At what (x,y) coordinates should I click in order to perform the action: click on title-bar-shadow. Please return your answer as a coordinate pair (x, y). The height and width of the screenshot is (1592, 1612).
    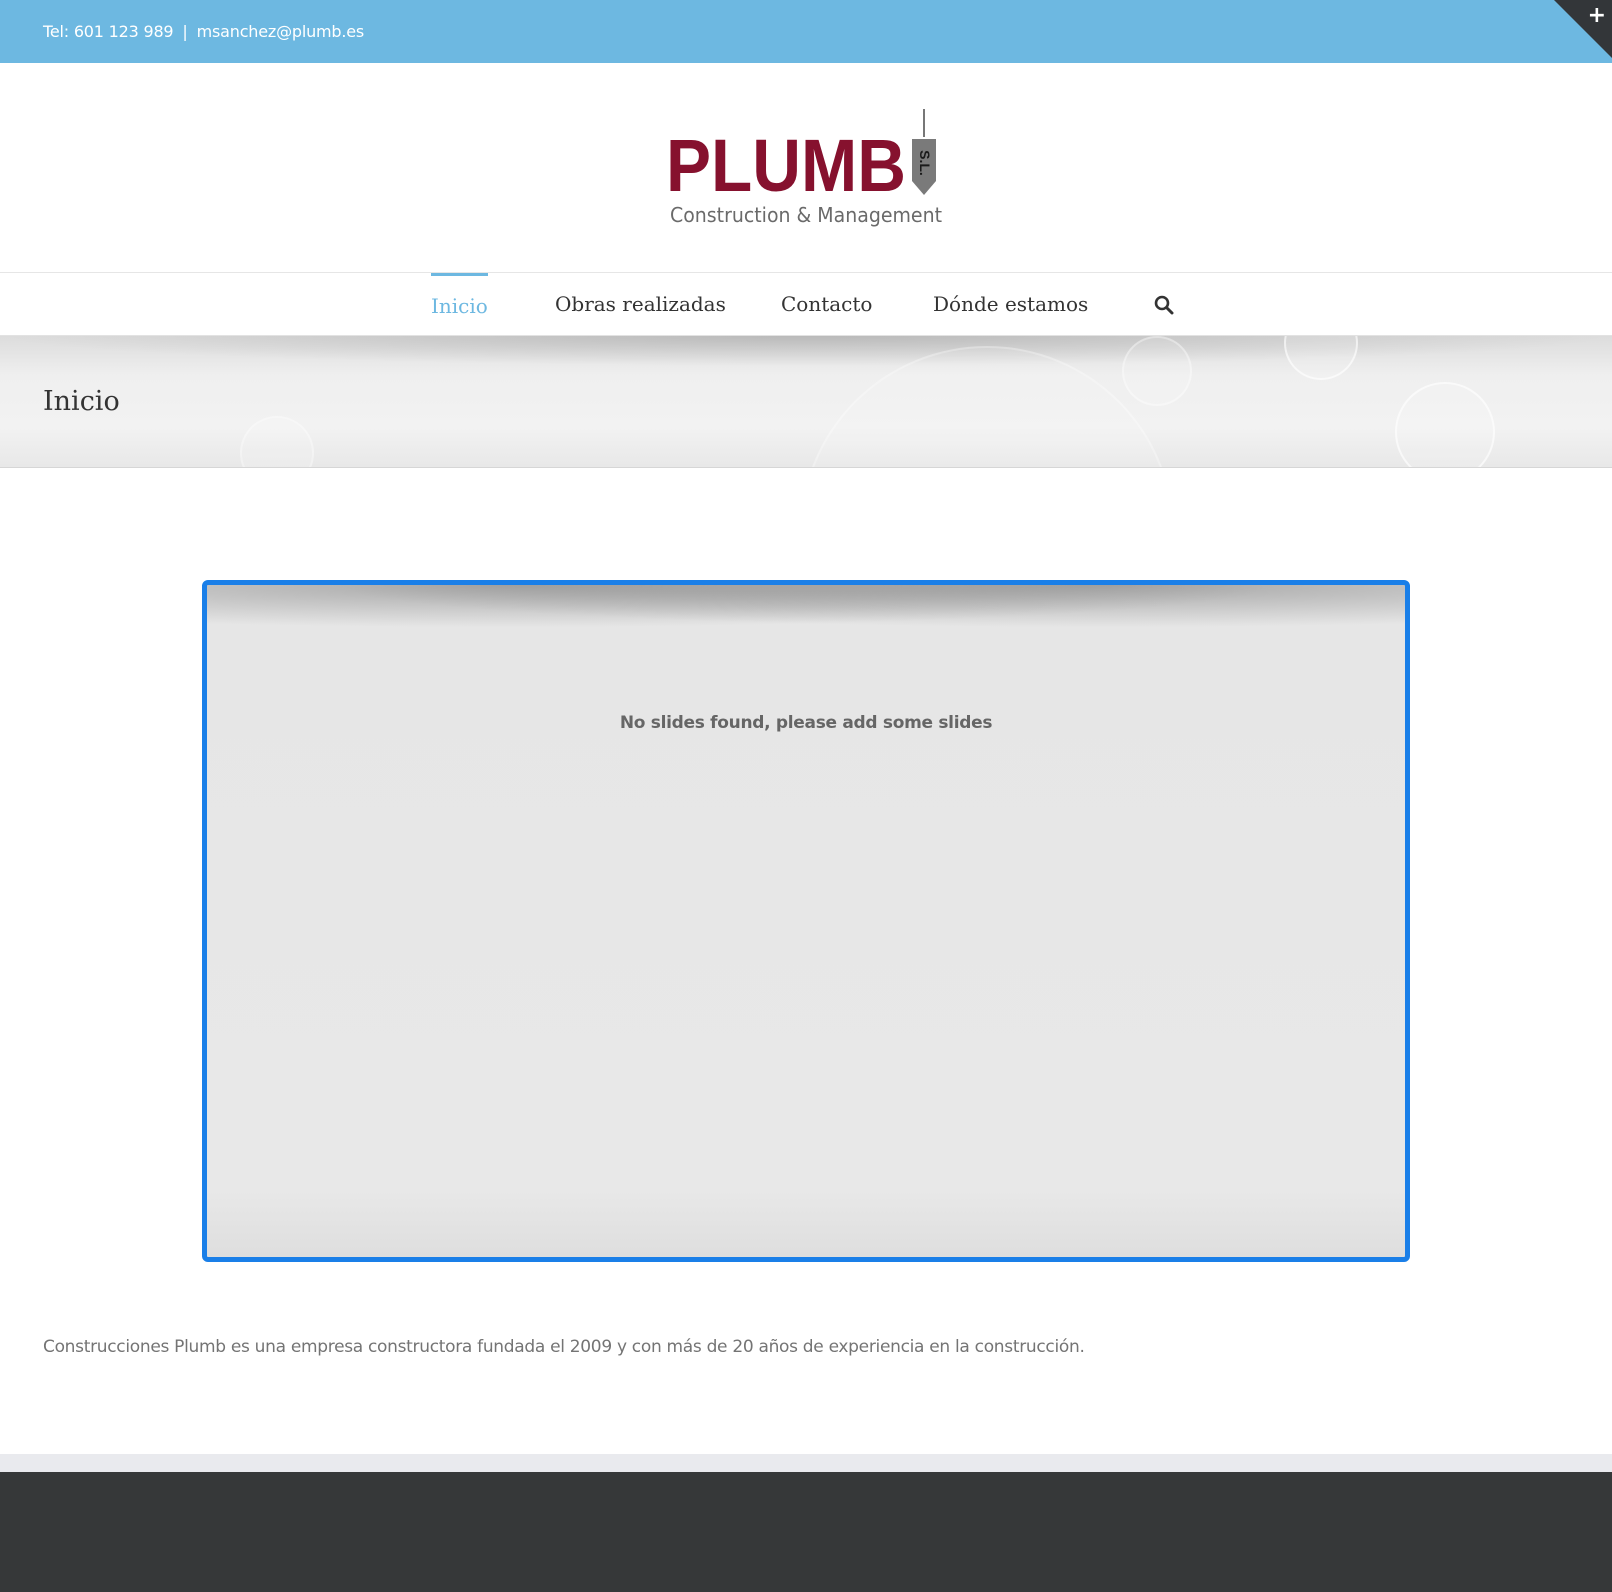
    Looking at the image, I should click on (806, 351).